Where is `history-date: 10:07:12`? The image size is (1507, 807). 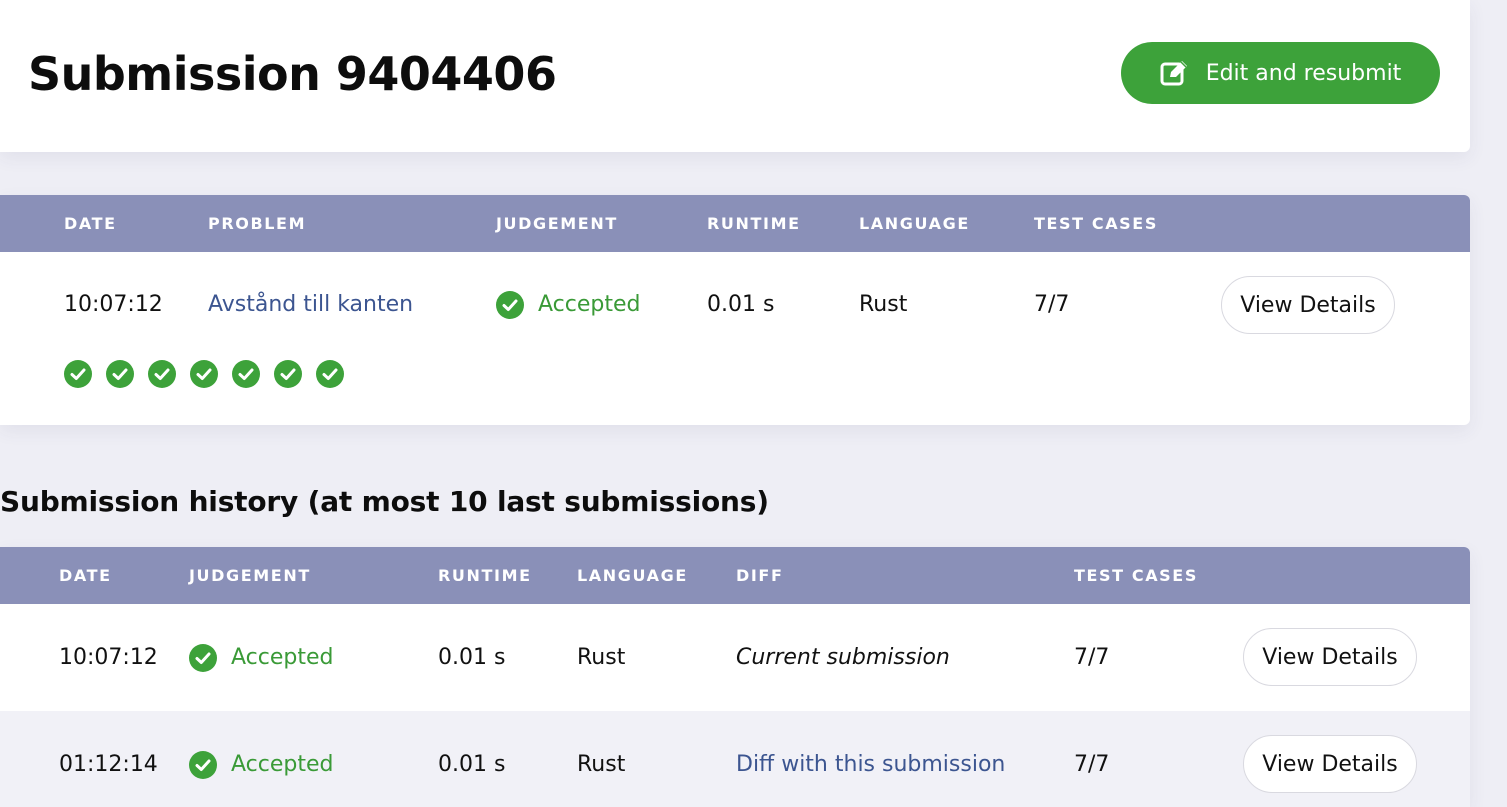 history-date: 10:07:12 is located at coordinates (108, 657).